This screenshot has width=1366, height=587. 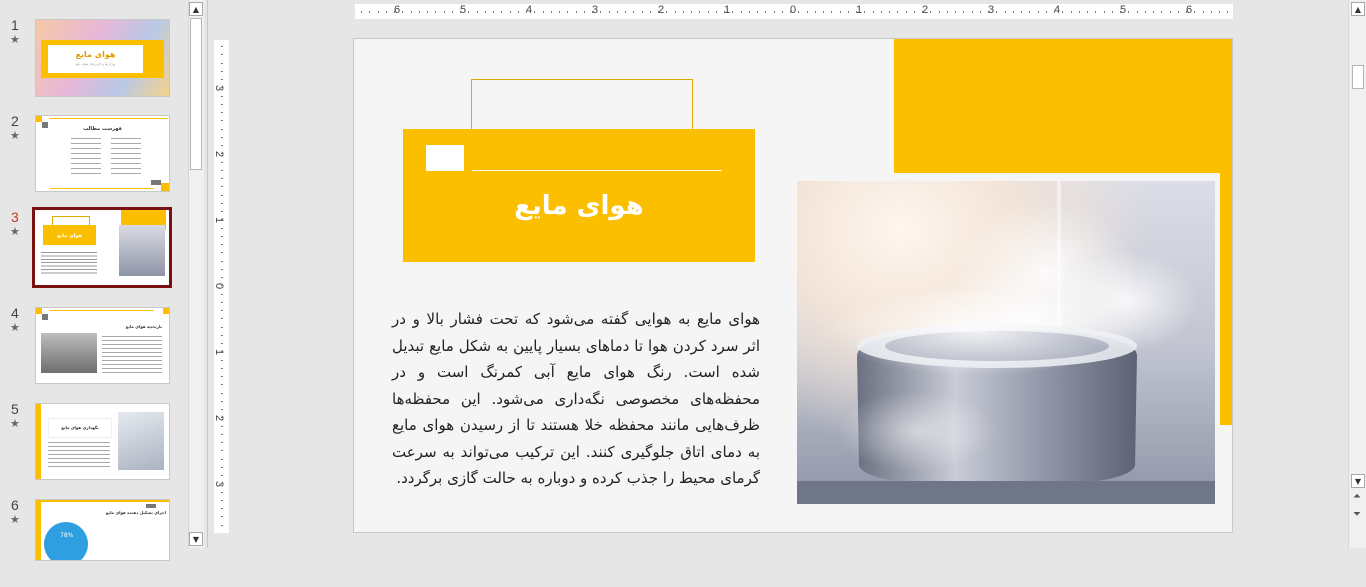 What do you see at coordinates (102, 530) in the screenshot?
I see `slide-thumbnail-6: 78% اجزای تشکیل دهنده هوای مایع` at bounding box center [102, 530].